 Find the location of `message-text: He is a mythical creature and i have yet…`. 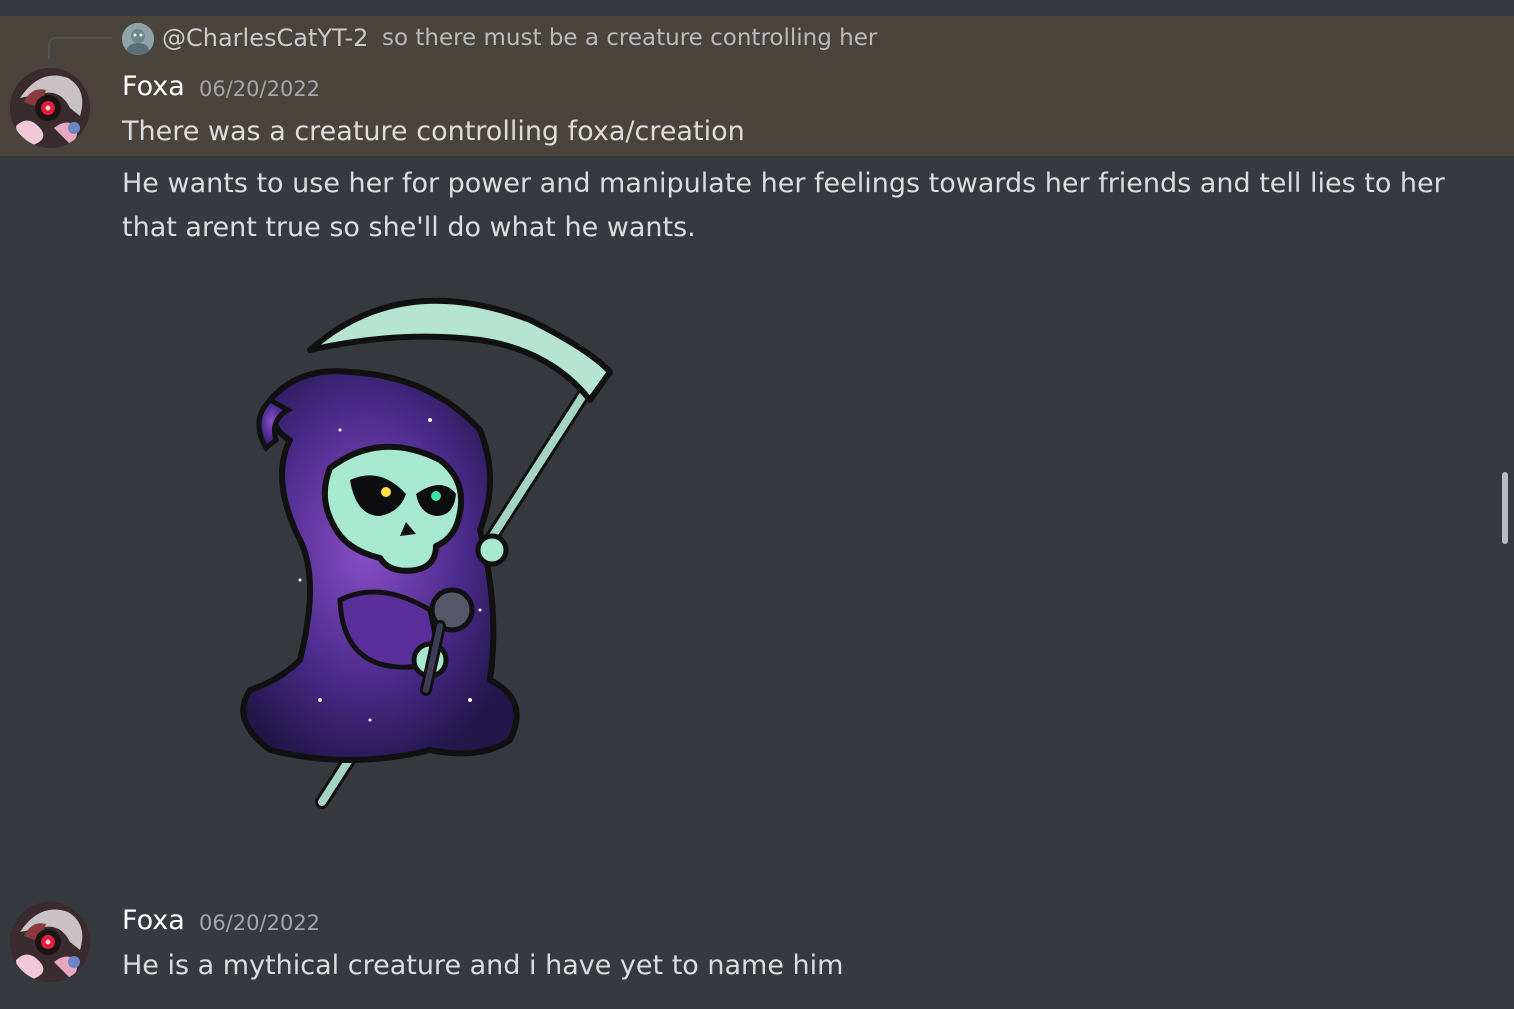

message-text: He is a mythical creature and i have yet… is located at coordinates (483, 965).